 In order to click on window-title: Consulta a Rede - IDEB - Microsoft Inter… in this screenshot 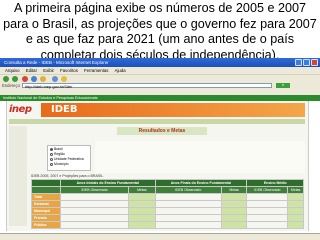, I will do `click(56, 62)`.